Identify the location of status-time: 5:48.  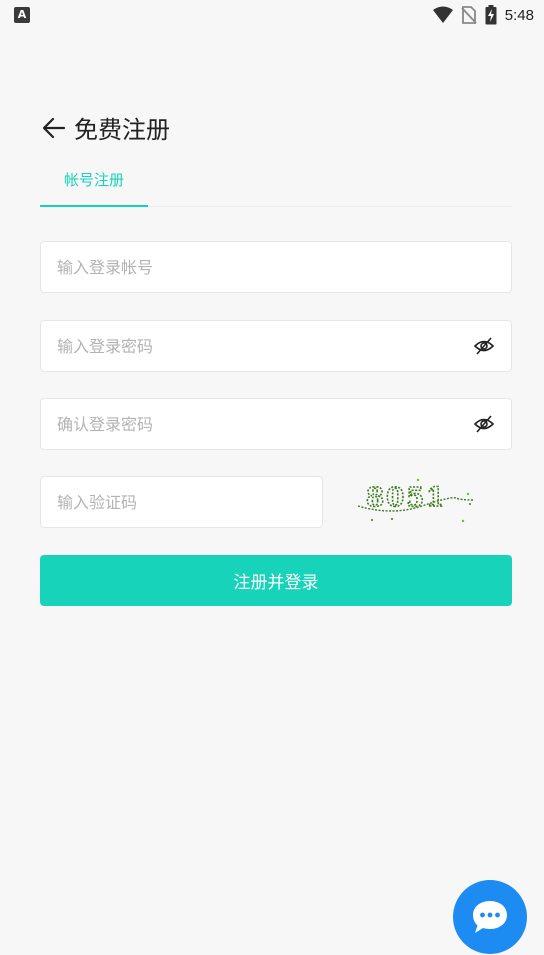
(519, 15).